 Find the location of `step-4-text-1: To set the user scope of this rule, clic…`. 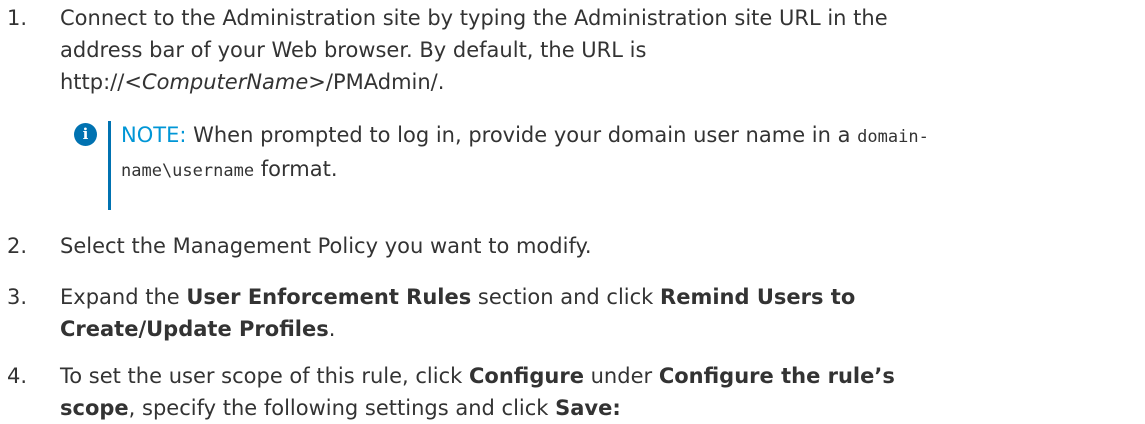

step-4-text-1: To set the user scope of this rule, clic… is located at coordinates (261, 376).